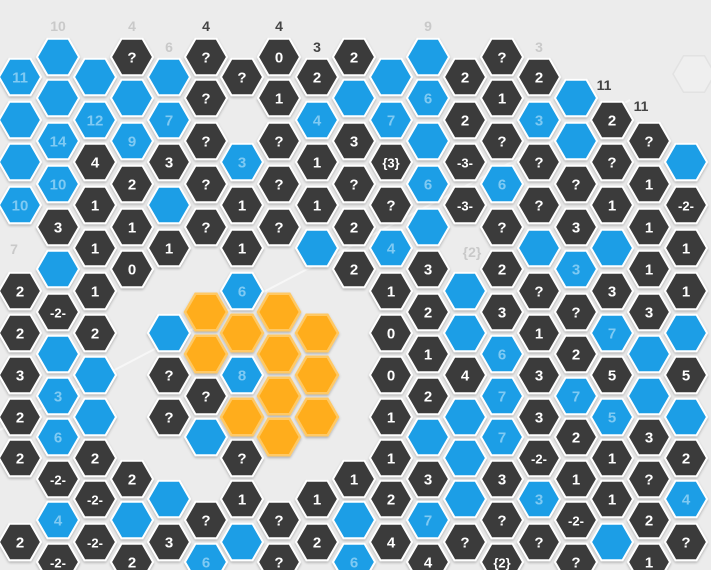  What do you see at coordinates (391, 162) in the screenshot?
I see `hex-cell-dark: {3}` at bounding box center [391, 162].